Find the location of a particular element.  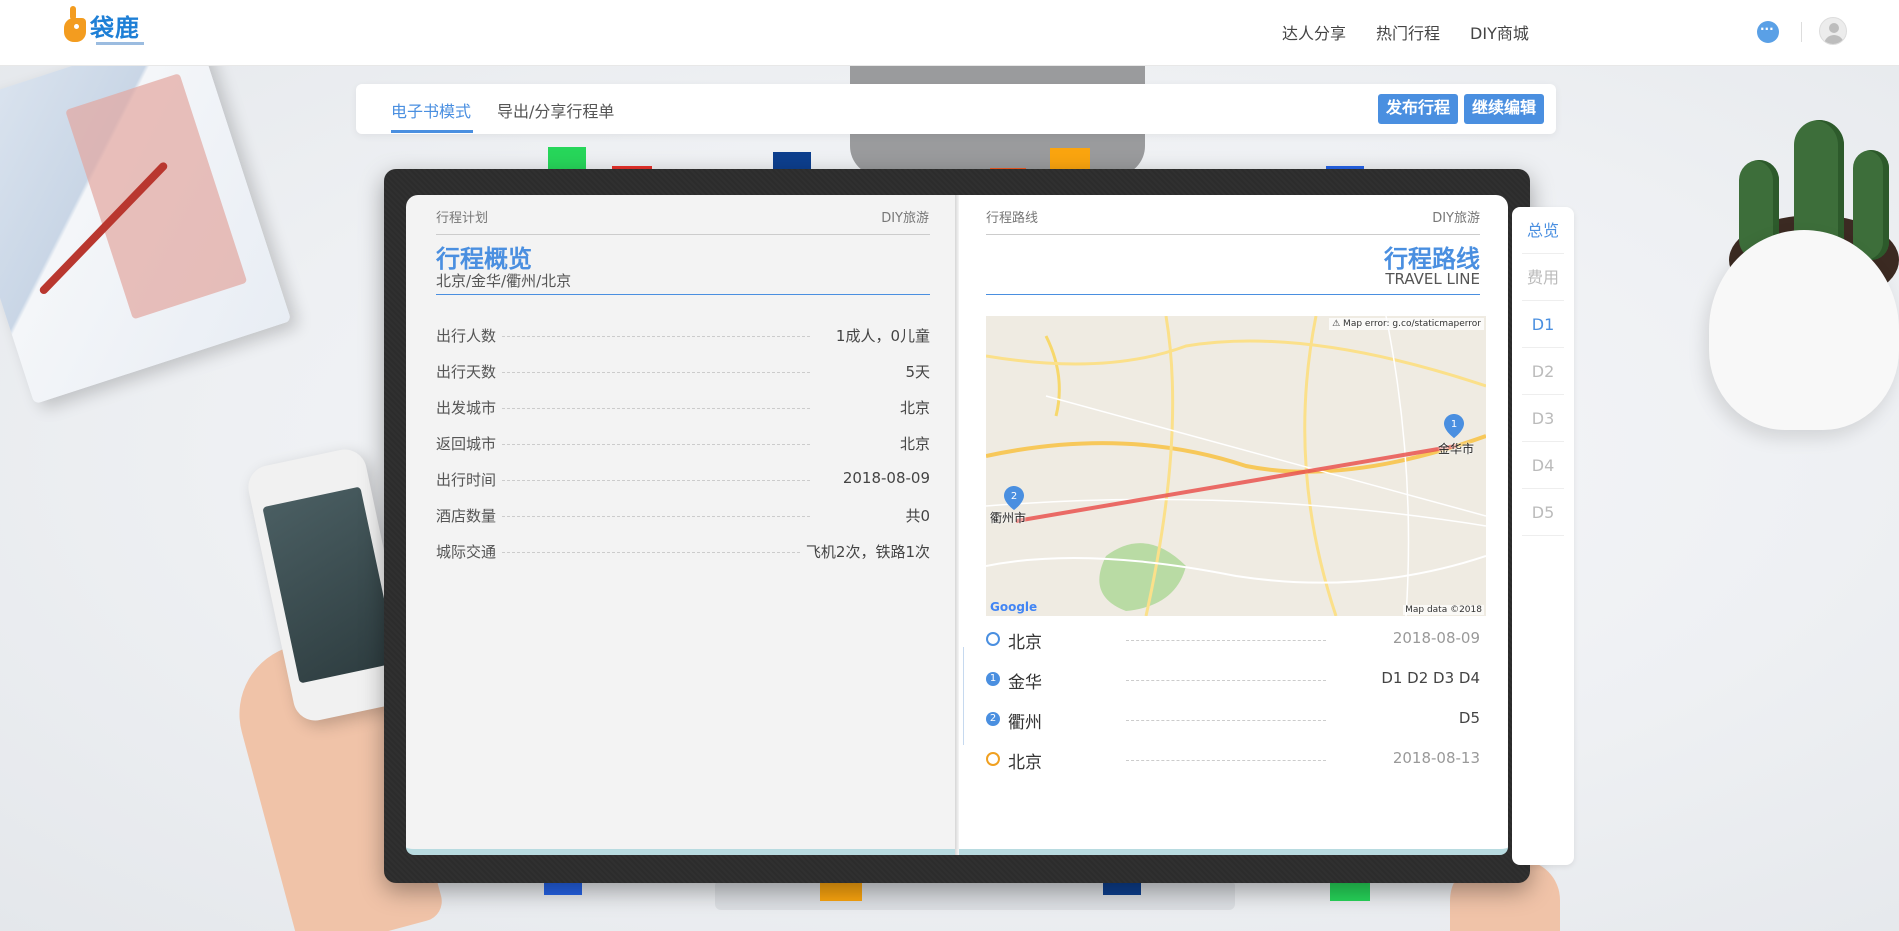

tab-ebook-mode: 电子书模式 is located at coordinates (431, 110).